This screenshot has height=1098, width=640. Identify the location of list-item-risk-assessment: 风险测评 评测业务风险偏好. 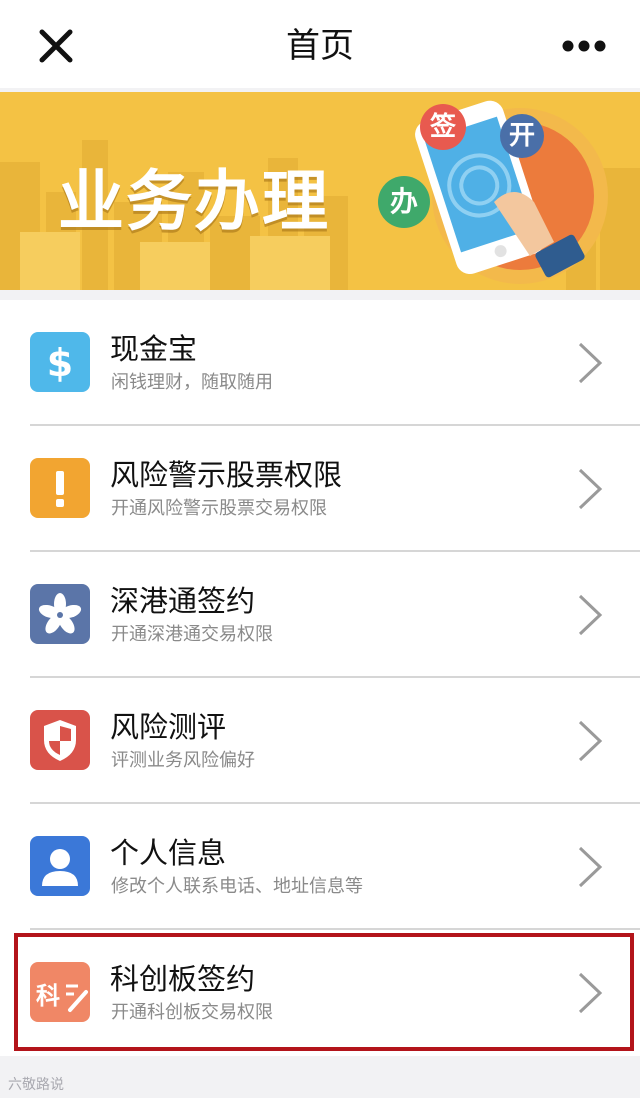
(320, 740).